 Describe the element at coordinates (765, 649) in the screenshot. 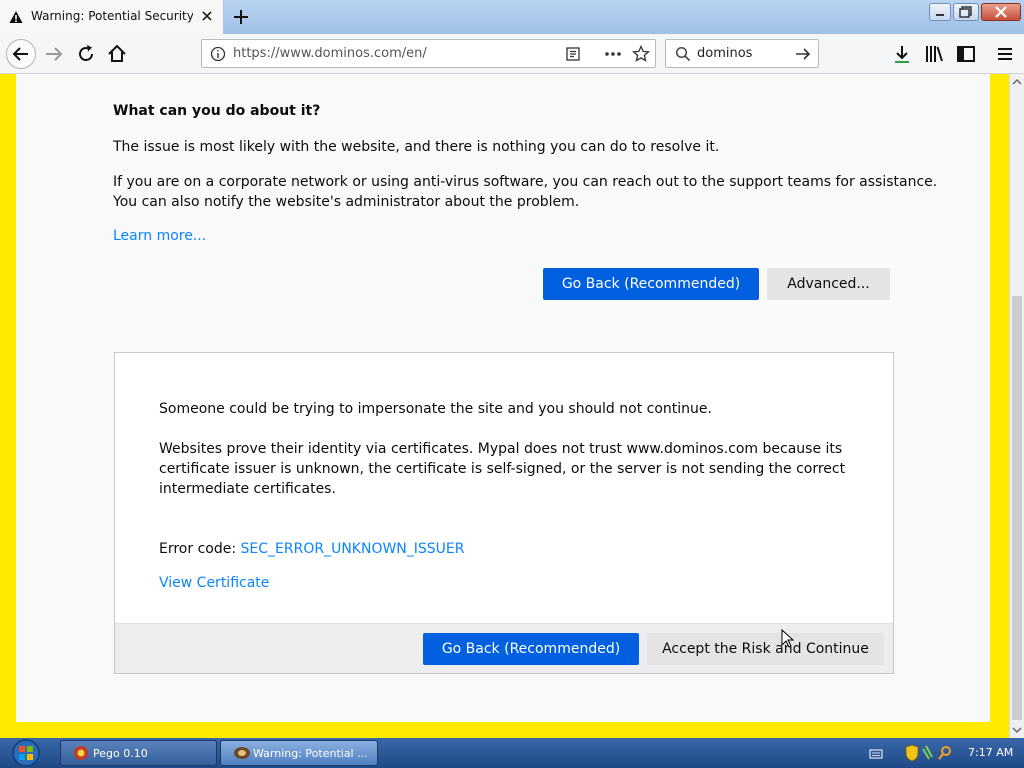

I see `accept-risk-button: Accept the Risk and Continue` at that location.